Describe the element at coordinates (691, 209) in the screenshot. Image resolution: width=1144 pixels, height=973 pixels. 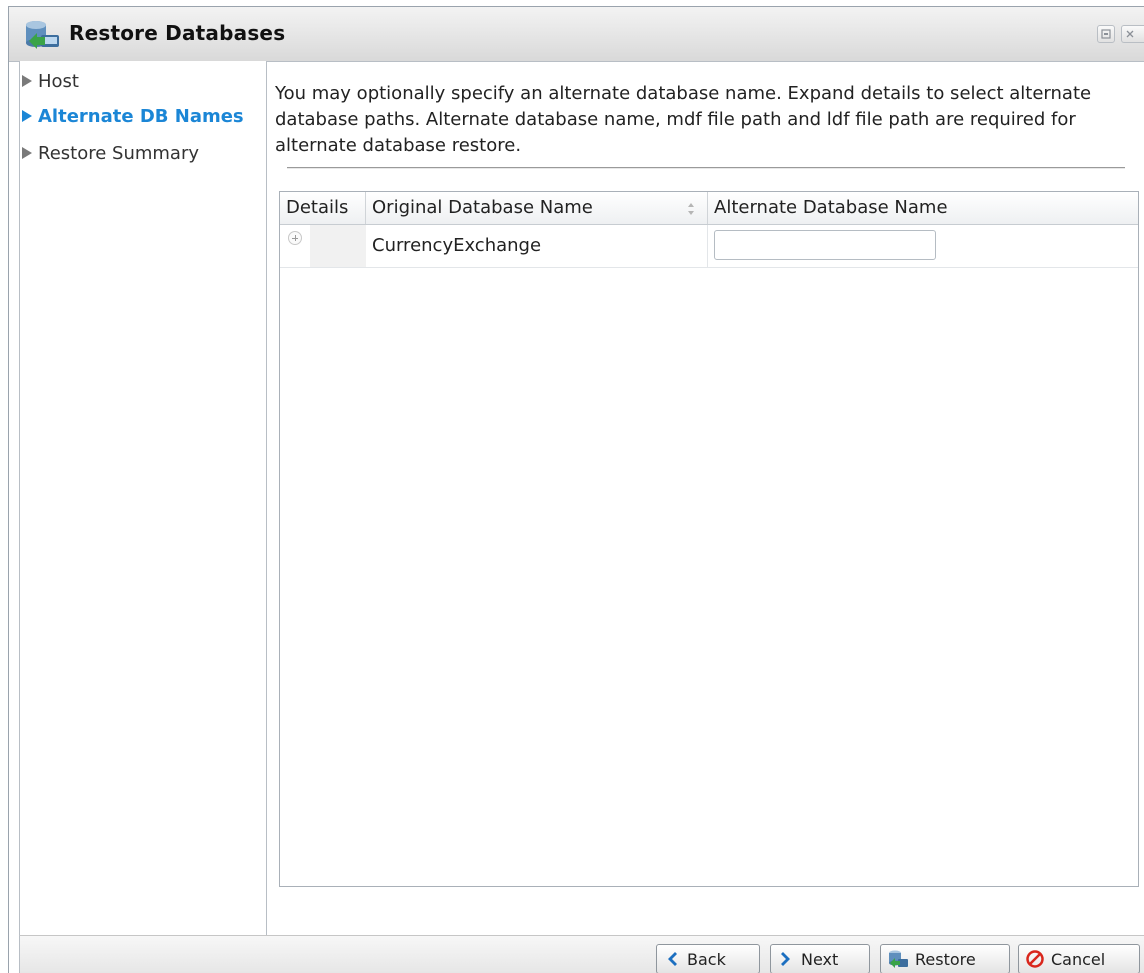
I see `sort-icon` at that location.